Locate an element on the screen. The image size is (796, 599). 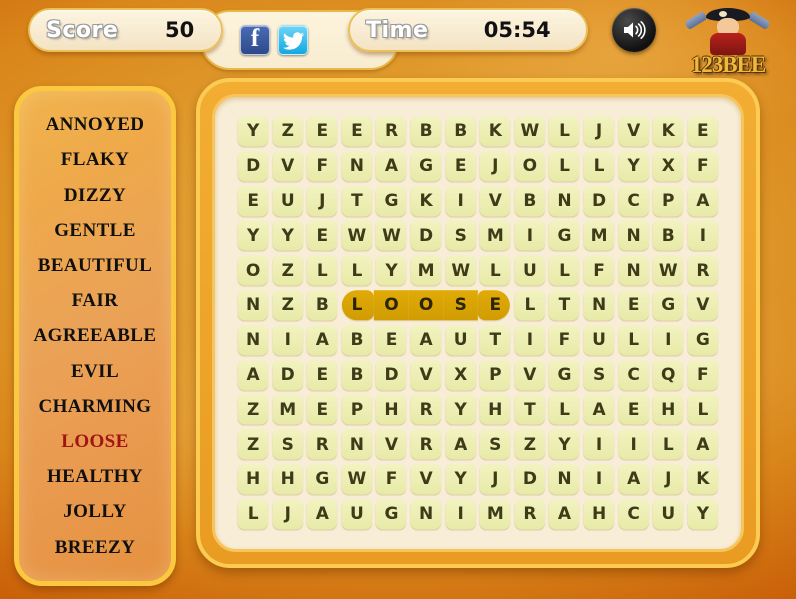
facebook-icon is located at coordinates (255, 40).